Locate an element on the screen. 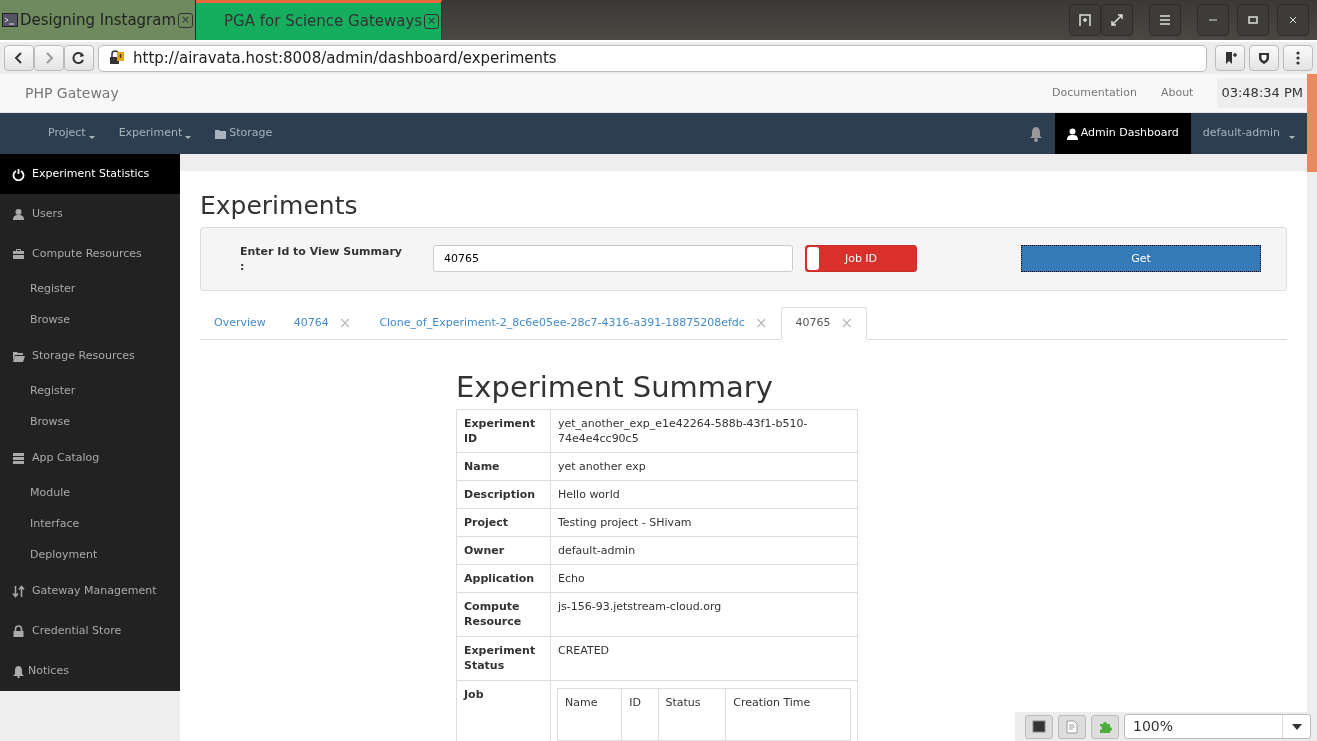 Image resolution: width=1317 pixels, height=741 pixels. folder-open-icon is located at coordinates (18, 356).